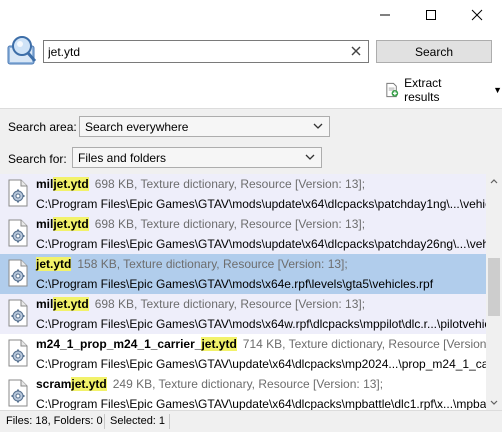 This screenshot has height=432, width=502. Describe the element at coordinates (54, 421) in the screenshot. I see `status-counts: Files: 18, Folders: 0` at that location.